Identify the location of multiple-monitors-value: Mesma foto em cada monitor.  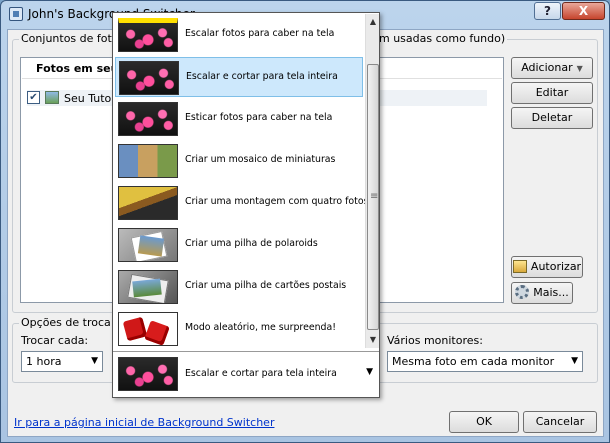
(473, 361).